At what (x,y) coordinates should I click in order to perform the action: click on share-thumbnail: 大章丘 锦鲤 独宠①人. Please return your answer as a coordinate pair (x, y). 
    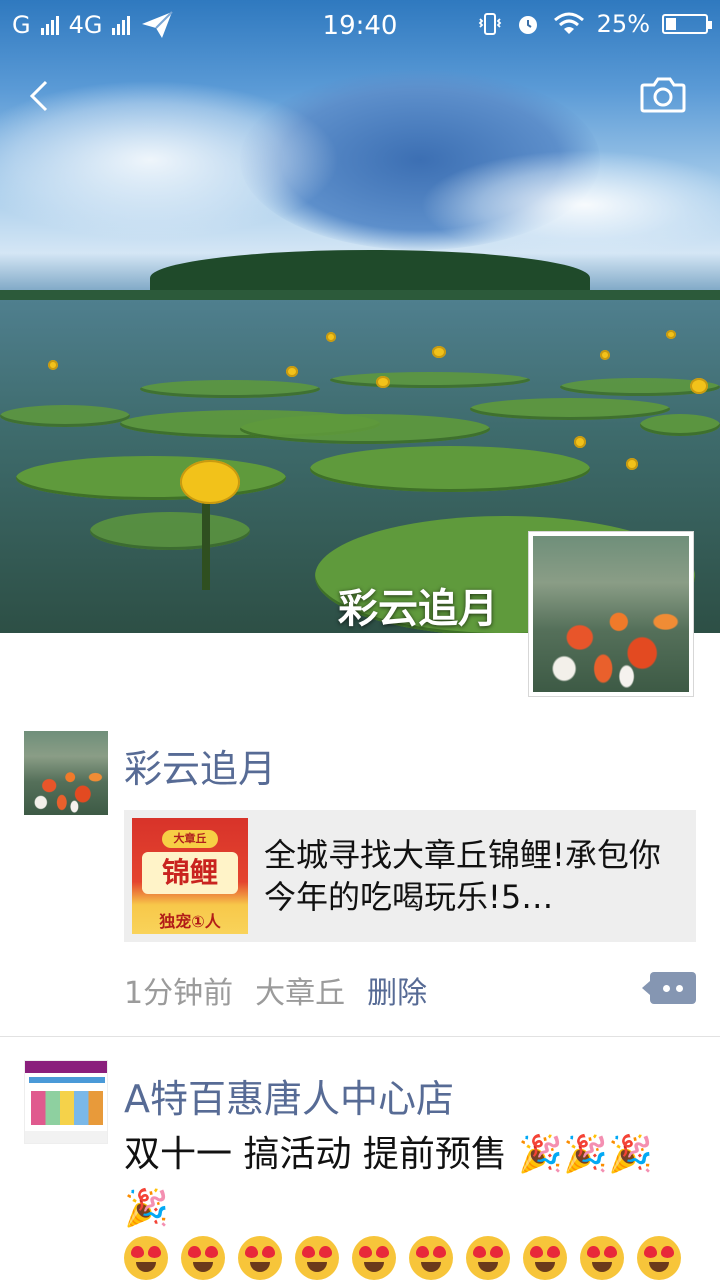
    Looking at the image, I should click on (190, 876).